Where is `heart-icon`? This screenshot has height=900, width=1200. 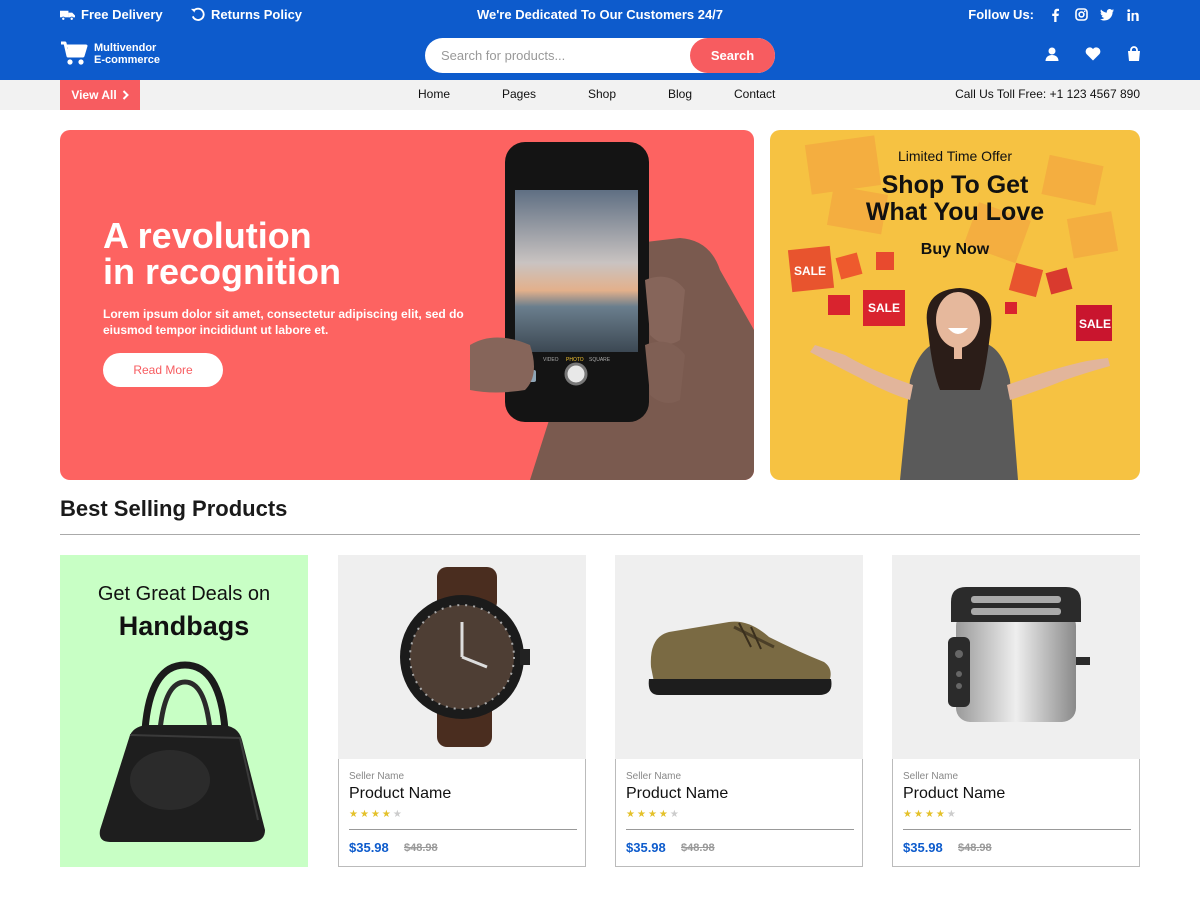 heart-icon is located at coordinates (1093, 54).